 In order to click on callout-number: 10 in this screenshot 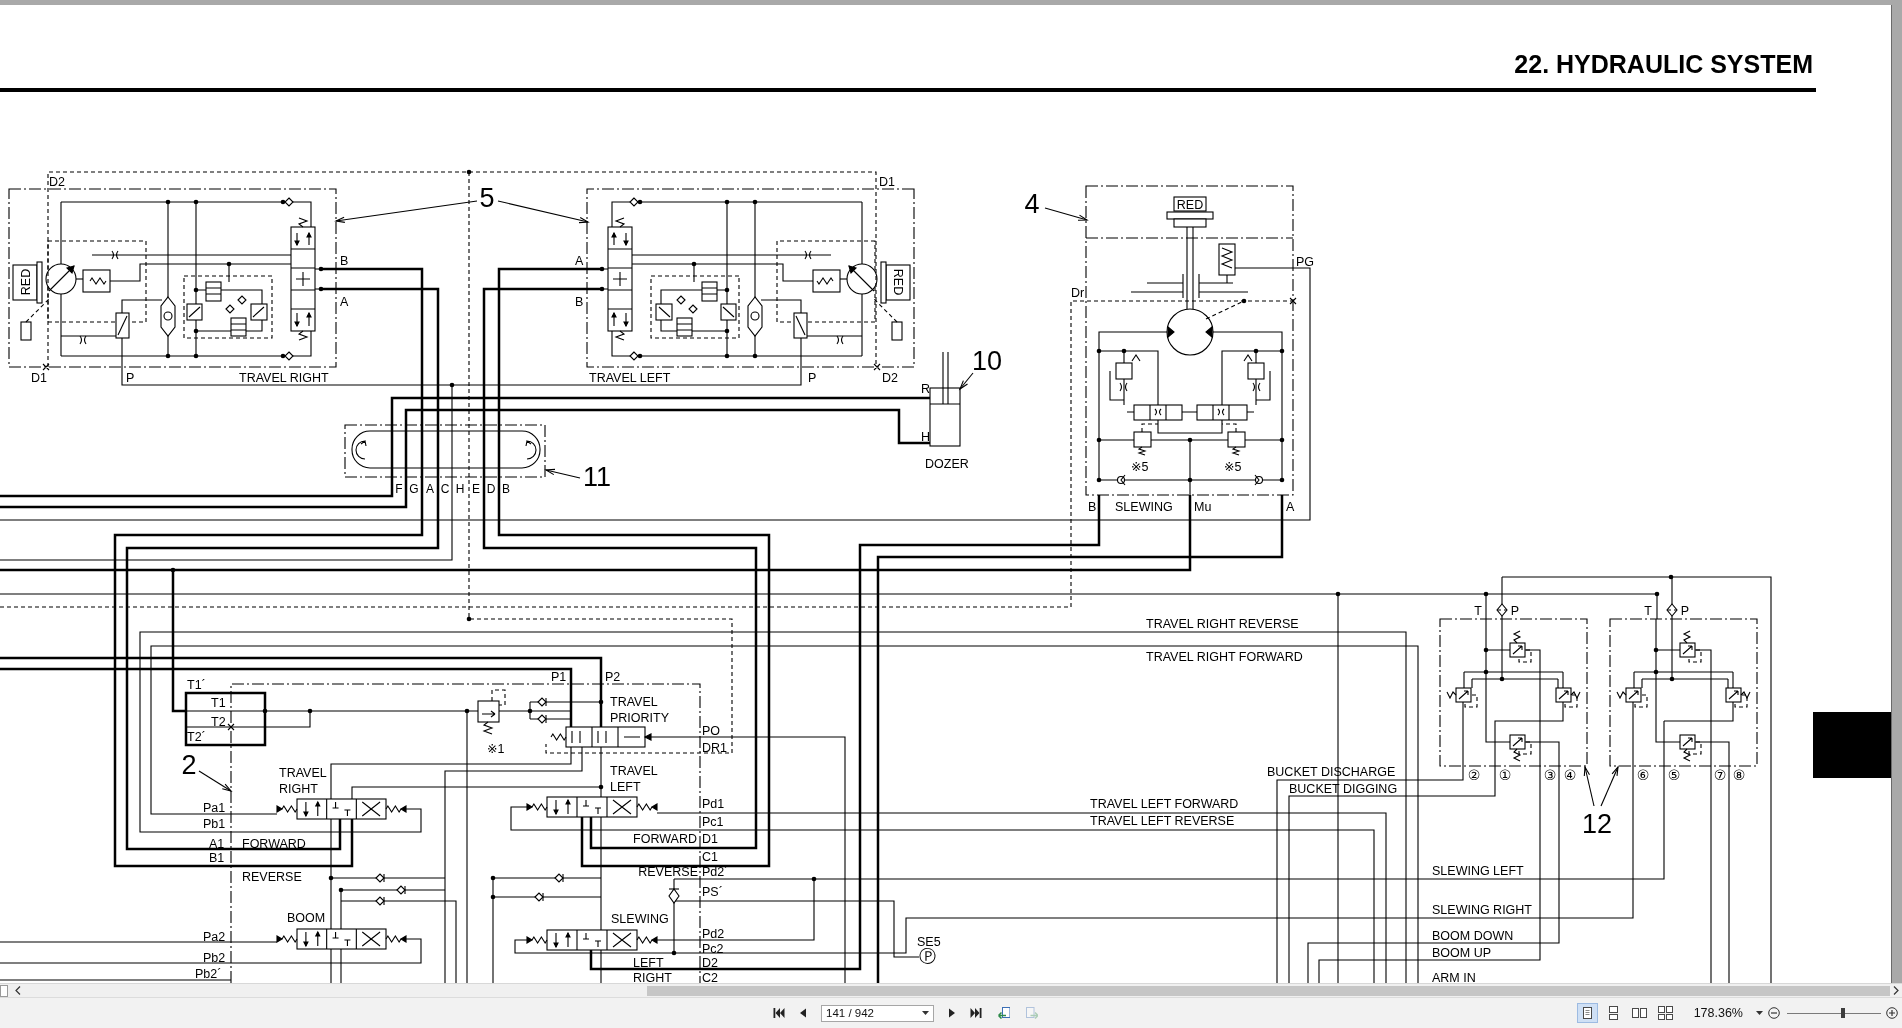, I will do `click(987, 360)`.